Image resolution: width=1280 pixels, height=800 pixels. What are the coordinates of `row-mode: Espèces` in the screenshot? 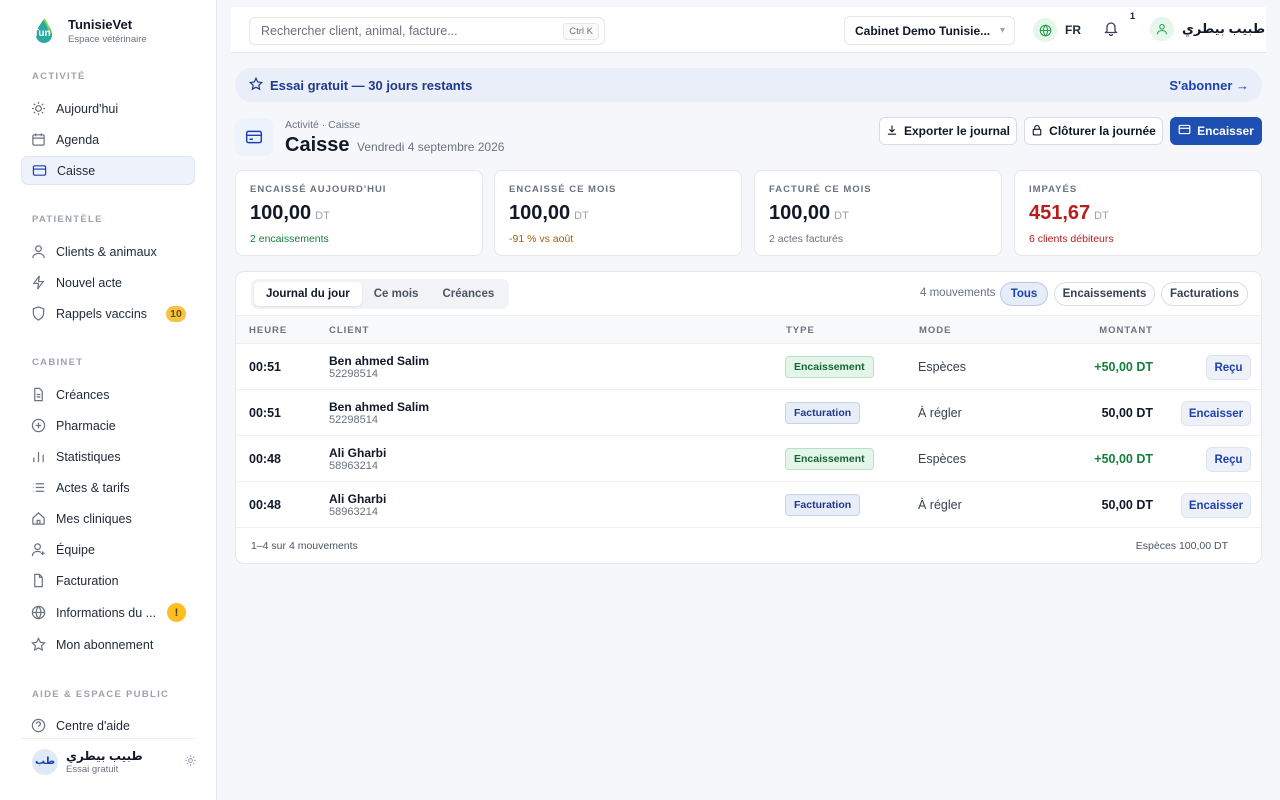 It's located at (942, 459).